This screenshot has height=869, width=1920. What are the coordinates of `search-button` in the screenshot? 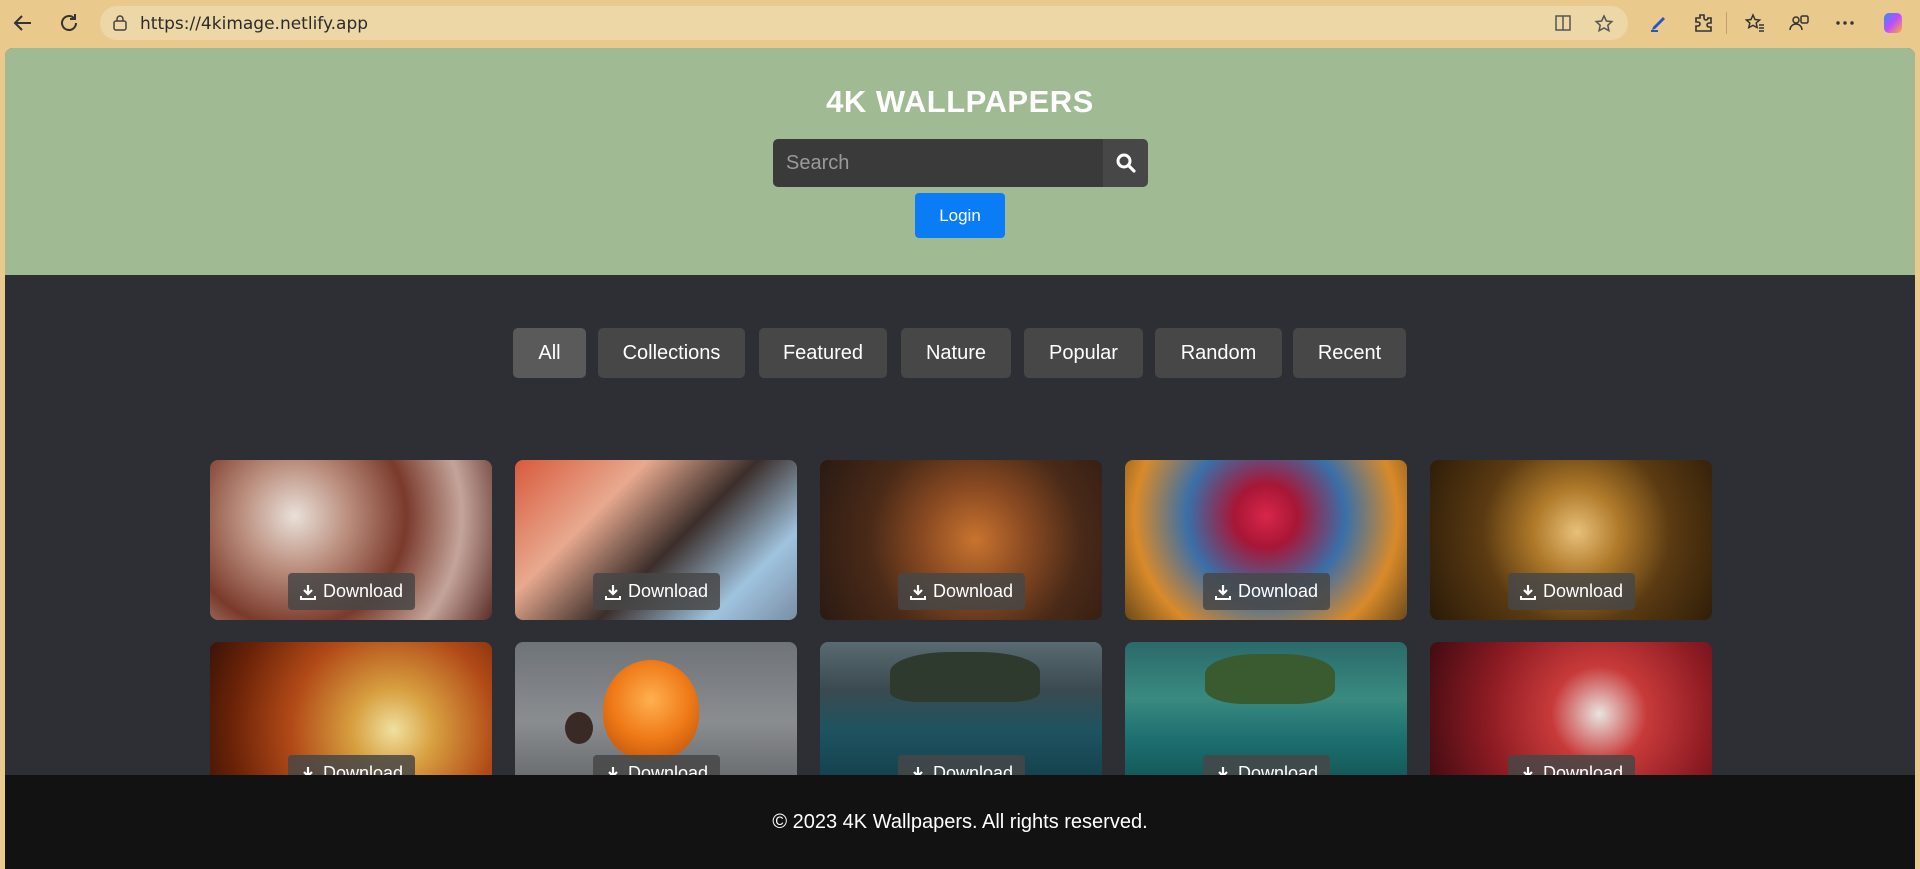 It's located at (1125, 163).